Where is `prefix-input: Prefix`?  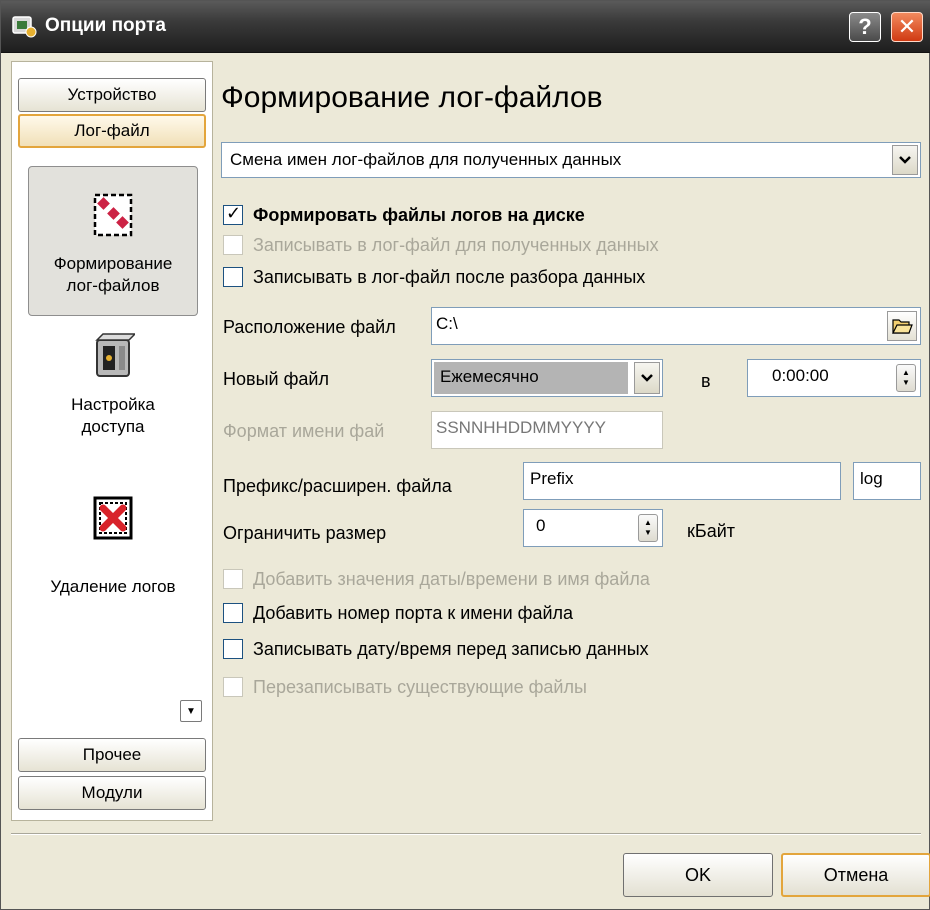
prefix-input: Prefix is located at coordinates (682, 481).